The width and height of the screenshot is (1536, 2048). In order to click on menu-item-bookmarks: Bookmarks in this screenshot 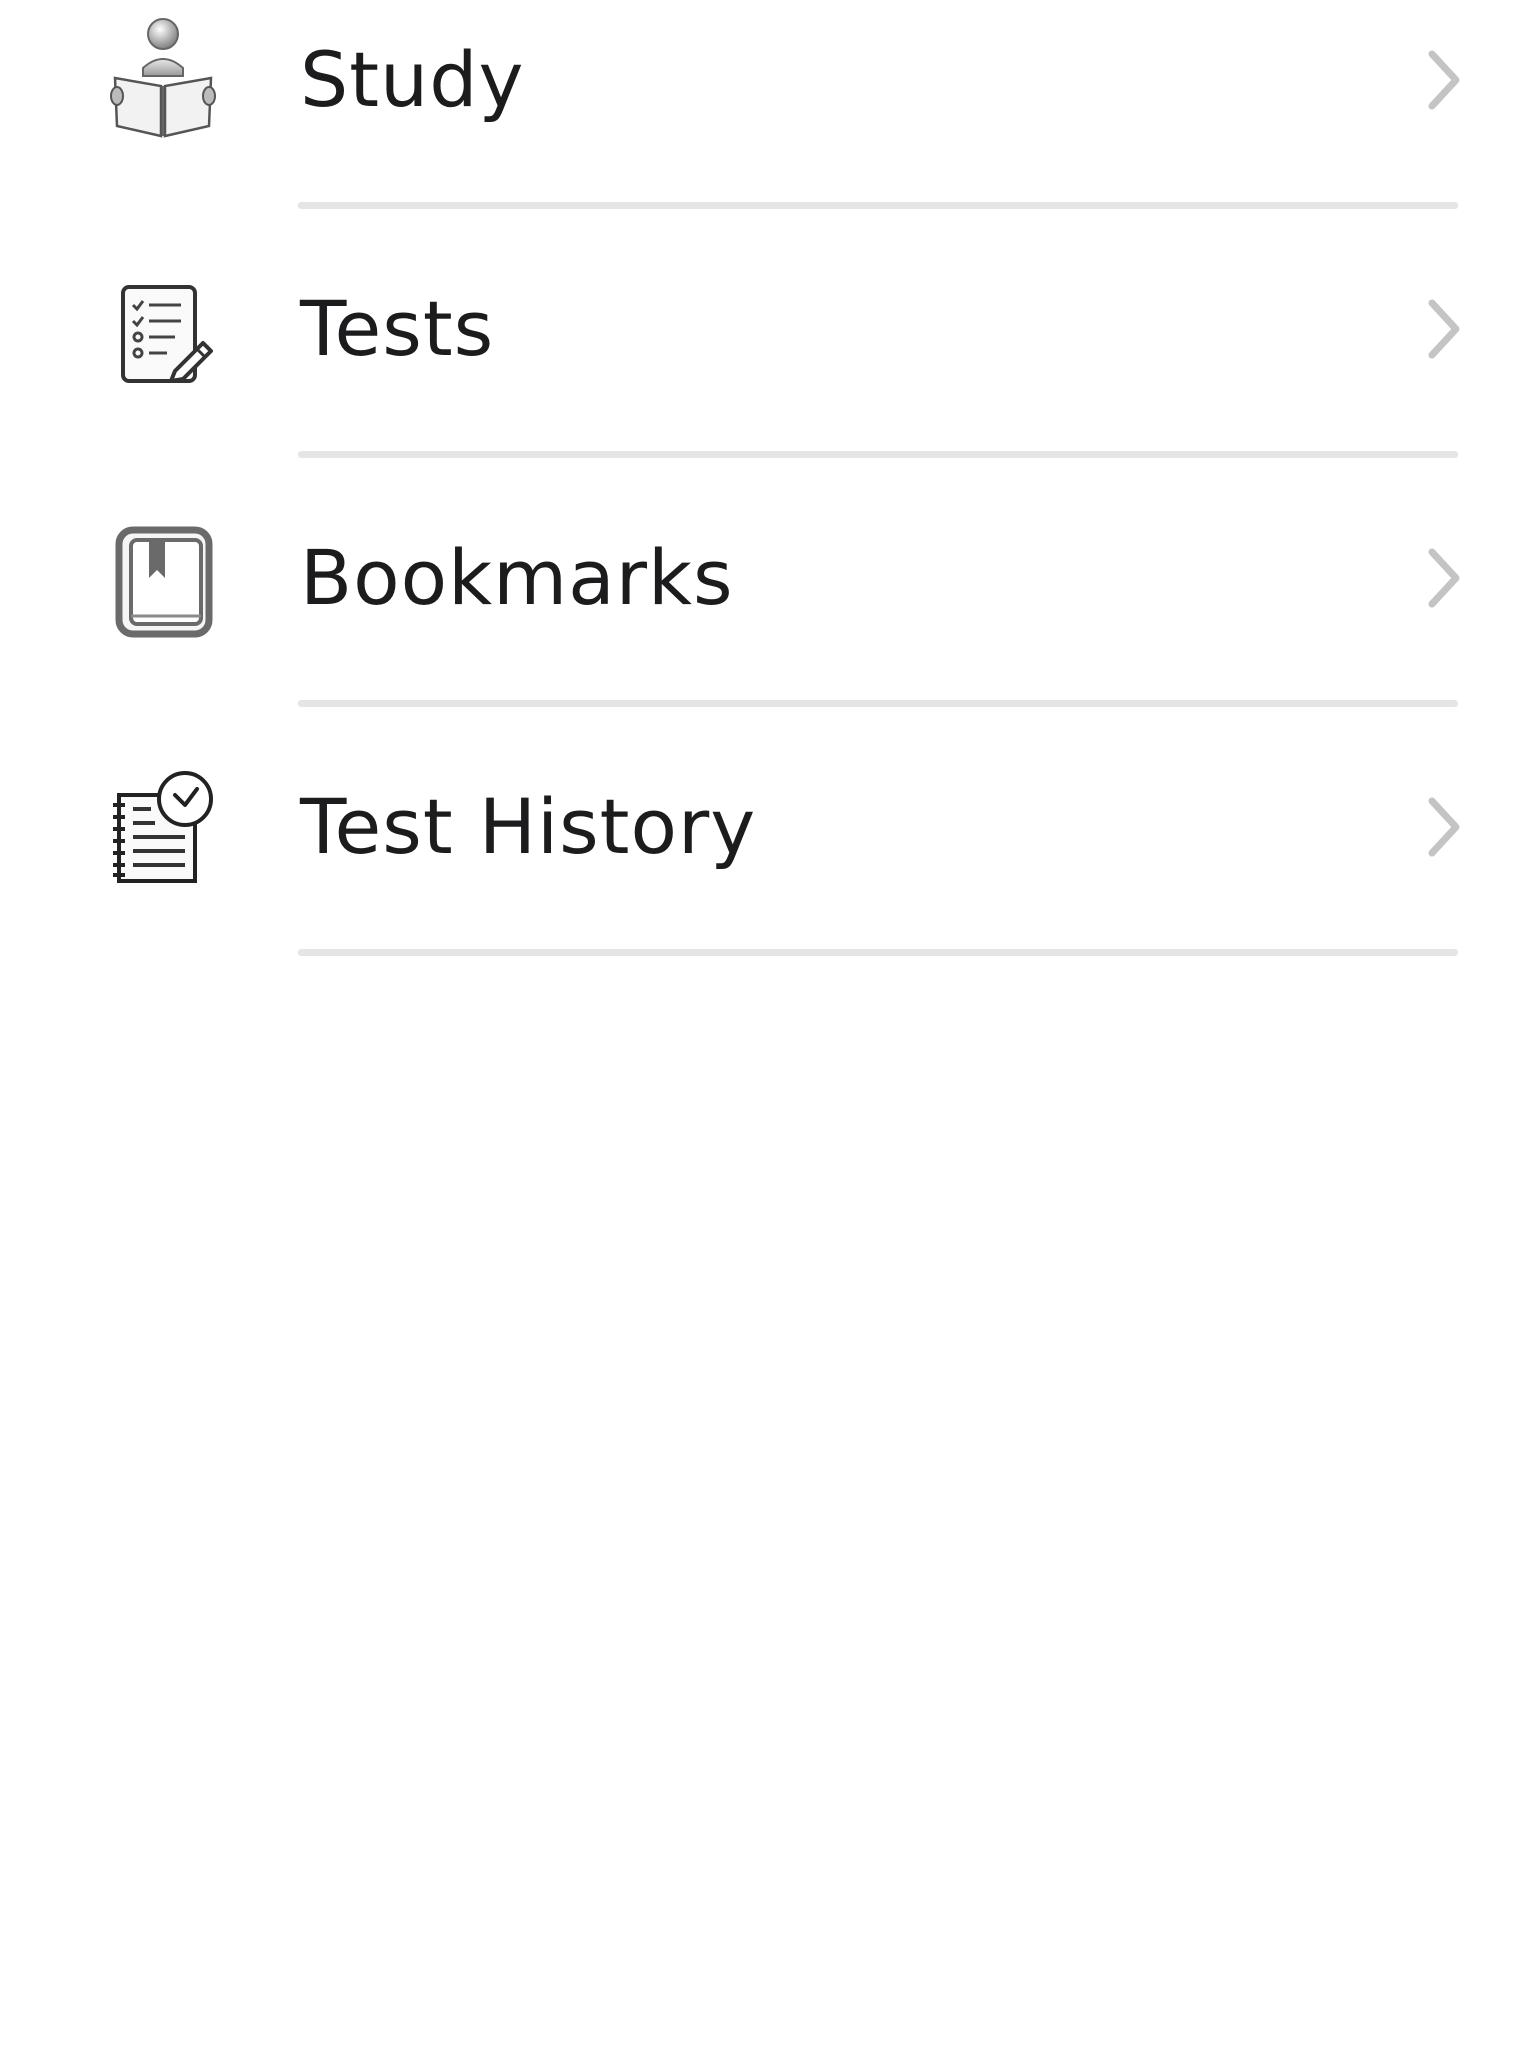, I will do `click(768, 622)`.